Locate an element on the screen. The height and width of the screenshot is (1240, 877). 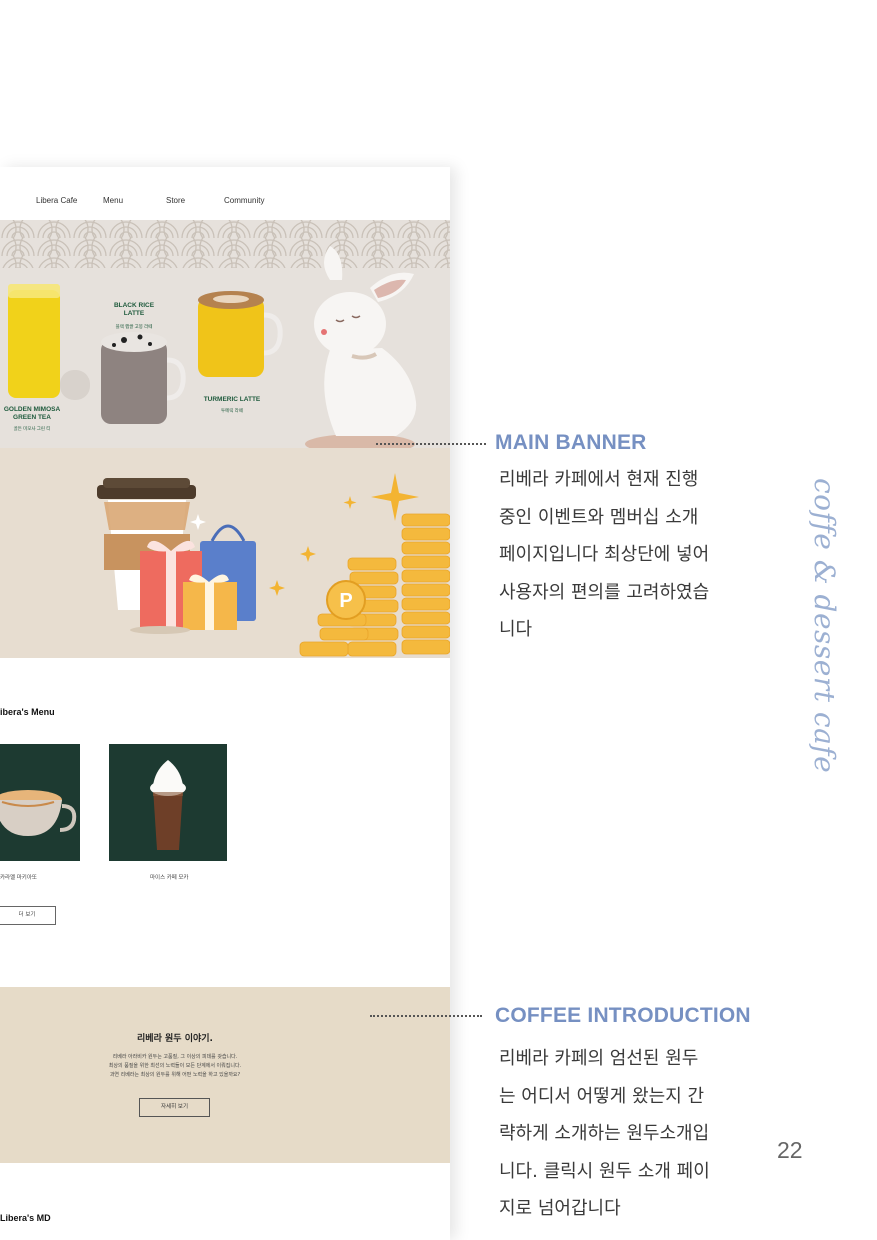
iced-cafe-mocha-image is located at coordinates (168, 805).